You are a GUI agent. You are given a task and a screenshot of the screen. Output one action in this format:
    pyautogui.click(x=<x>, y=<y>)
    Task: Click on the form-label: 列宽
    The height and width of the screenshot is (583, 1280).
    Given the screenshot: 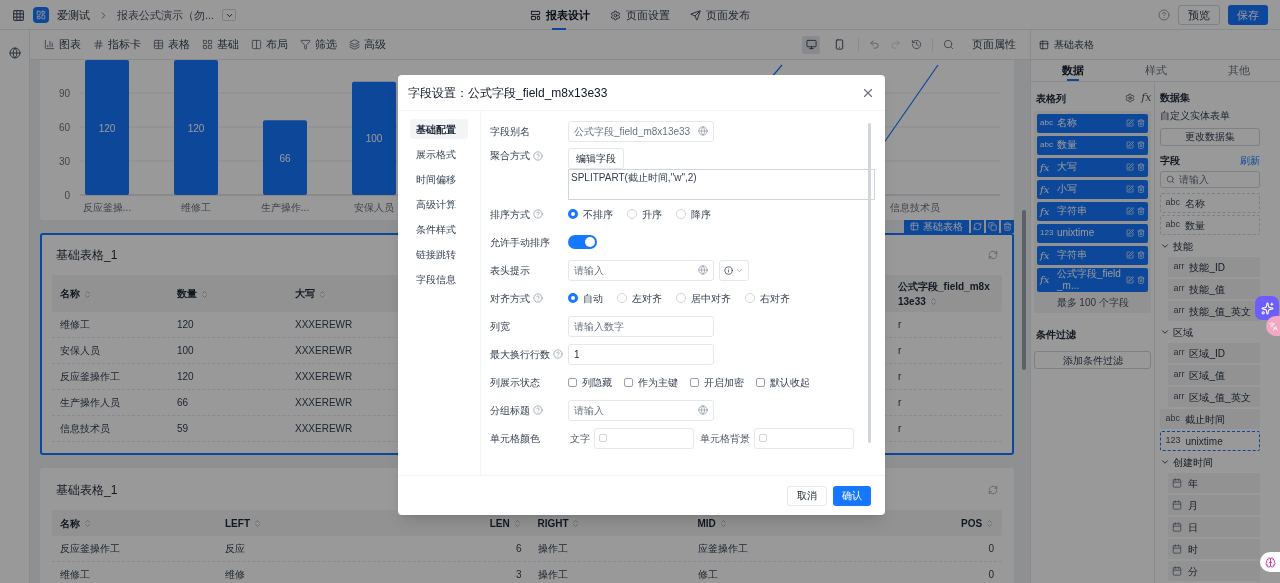 What is the action you would take?
    pyautogui.click(x=500, y=326)
    